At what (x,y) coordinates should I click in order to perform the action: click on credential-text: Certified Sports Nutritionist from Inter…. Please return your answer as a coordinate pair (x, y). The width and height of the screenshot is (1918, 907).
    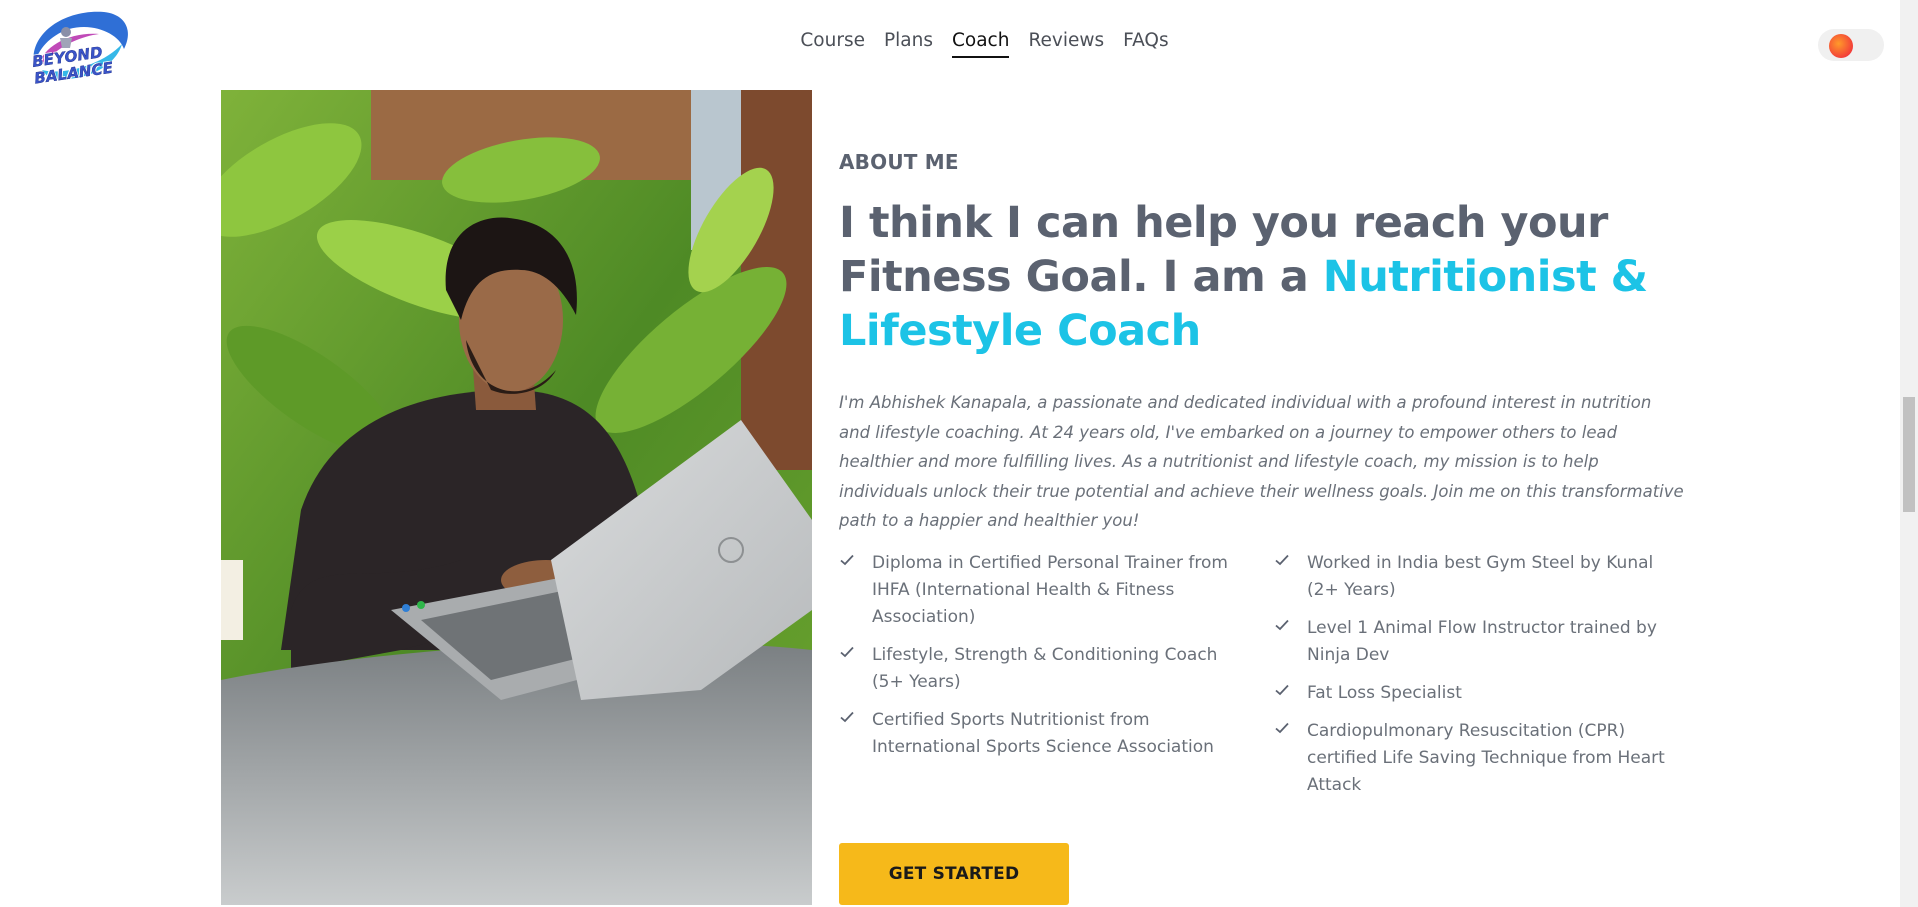
    Looking at the image, I should click on (1043, 733).